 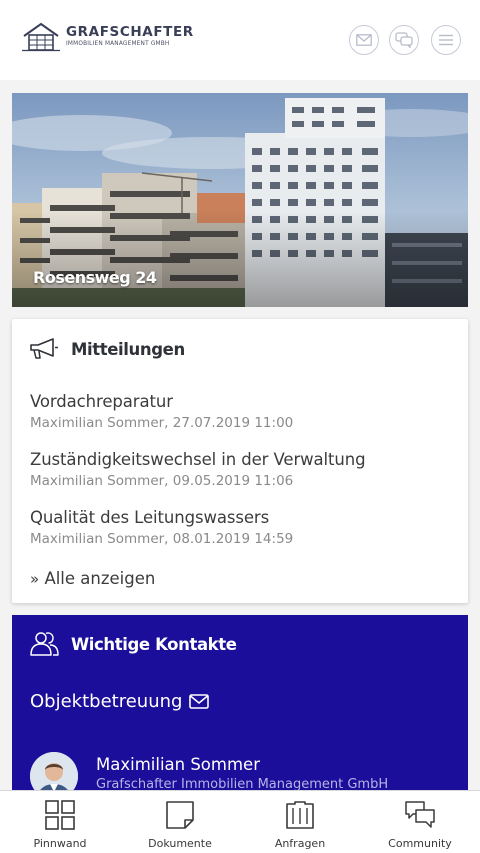 I want to click on grid-icon, so click(x=60, y=815).